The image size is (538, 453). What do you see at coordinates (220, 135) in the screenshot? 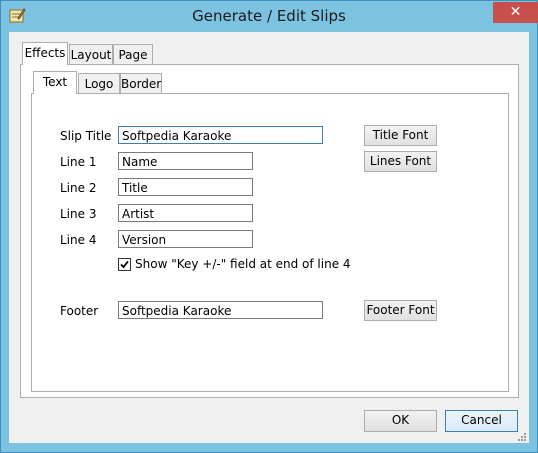
I see `slip-title-input: Softpedia Karaoke` at bounding box center [220, 135].